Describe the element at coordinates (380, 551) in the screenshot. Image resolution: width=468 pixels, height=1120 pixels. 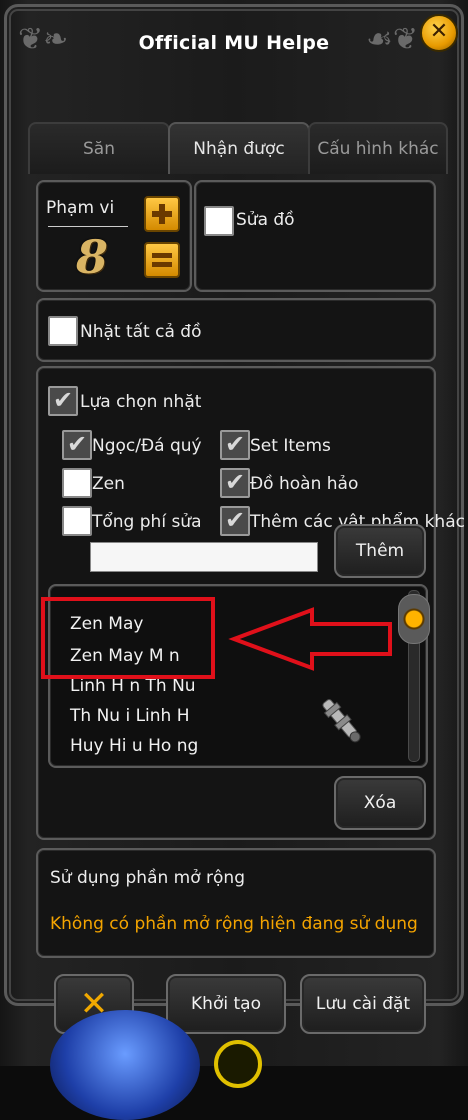
I see `add-button: Thêm` at that location.